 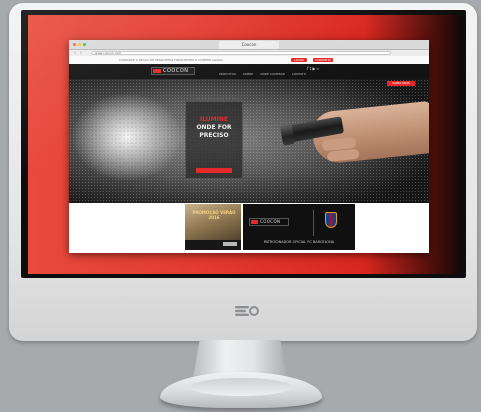 I want to click on hero-title: ILUMINE ONDE FOR PRECISO, so click(x=214, y=128).